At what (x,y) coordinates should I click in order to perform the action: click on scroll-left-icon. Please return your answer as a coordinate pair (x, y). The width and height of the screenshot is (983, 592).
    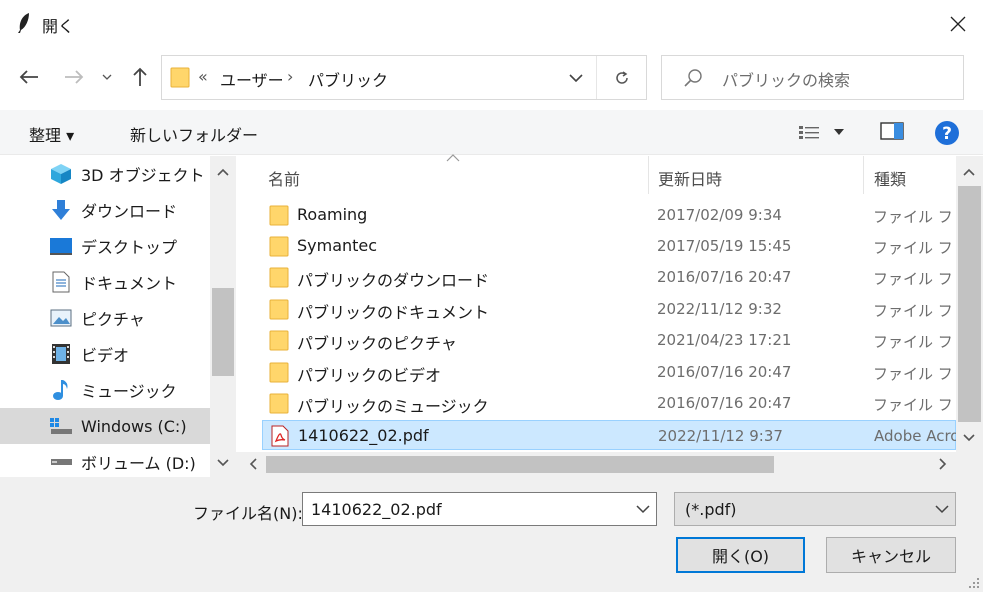
    Looking at the image, I should click on (253, 464).